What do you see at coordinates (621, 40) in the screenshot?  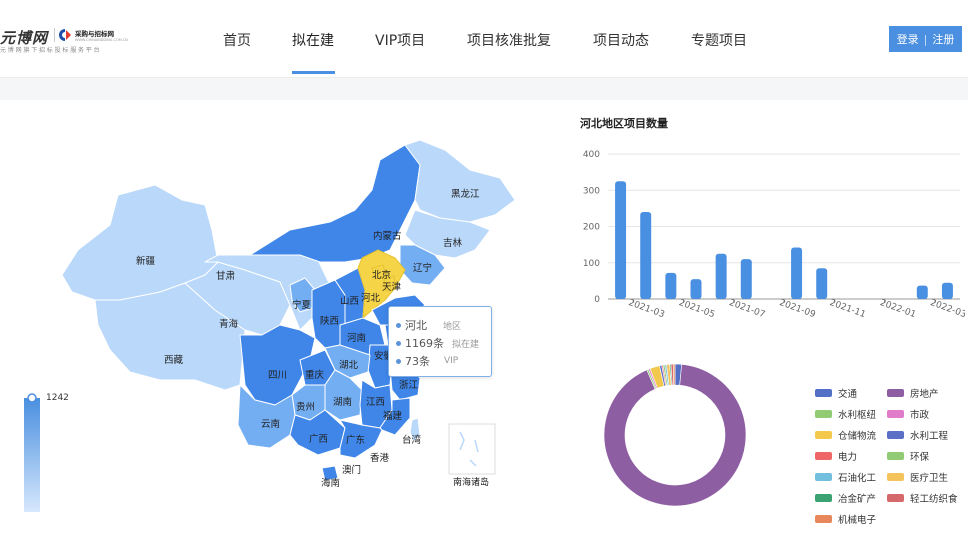 I see `nav-news: 项目动态` at bounding box center [621, 40].